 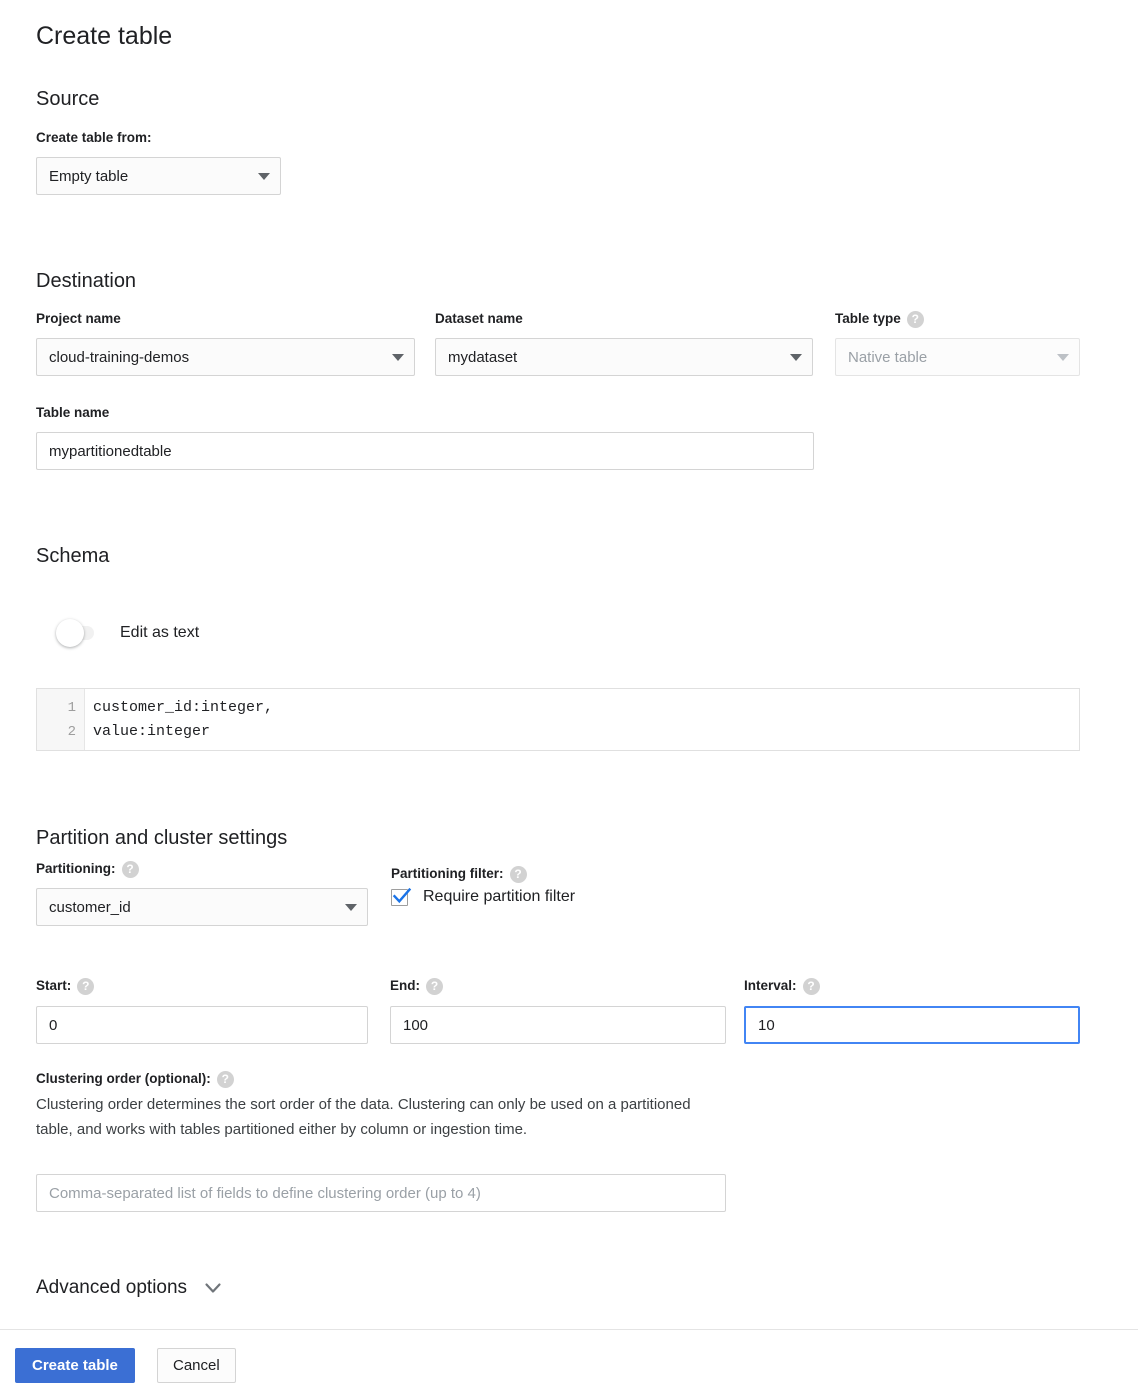 I want to click on cancel-button: Cancel, so click(x=196, y=1365).